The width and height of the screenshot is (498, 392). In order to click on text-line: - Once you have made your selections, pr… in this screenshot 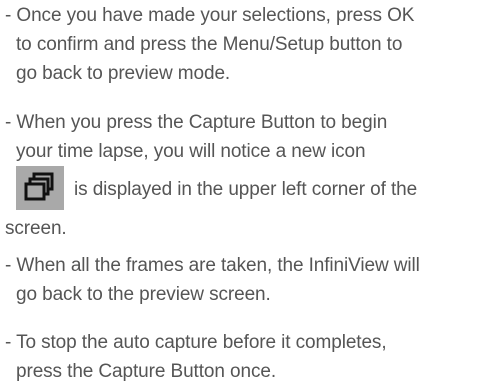, I will do `click(210, 15)`.